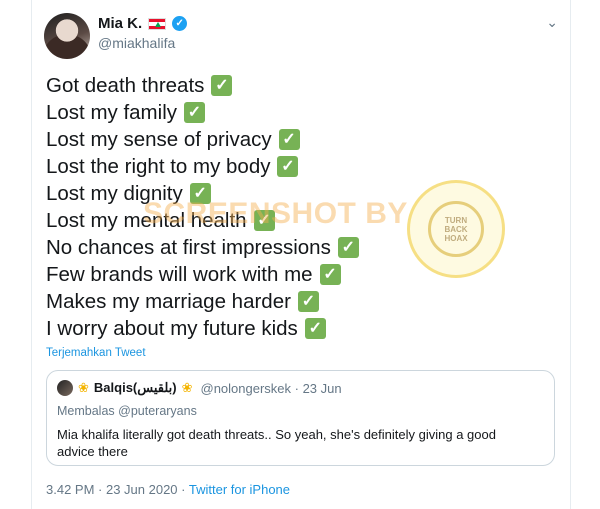  Describe the element at coordinates (159, 139) in the screenshot. I see `tweet-line-text: Lost my sense of privacy` at that location.